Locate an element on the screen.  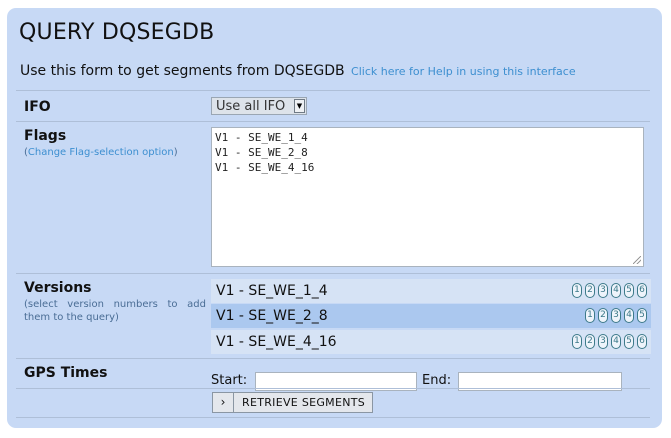
gps-label: GPS Times is located at coordinates (66, 373).